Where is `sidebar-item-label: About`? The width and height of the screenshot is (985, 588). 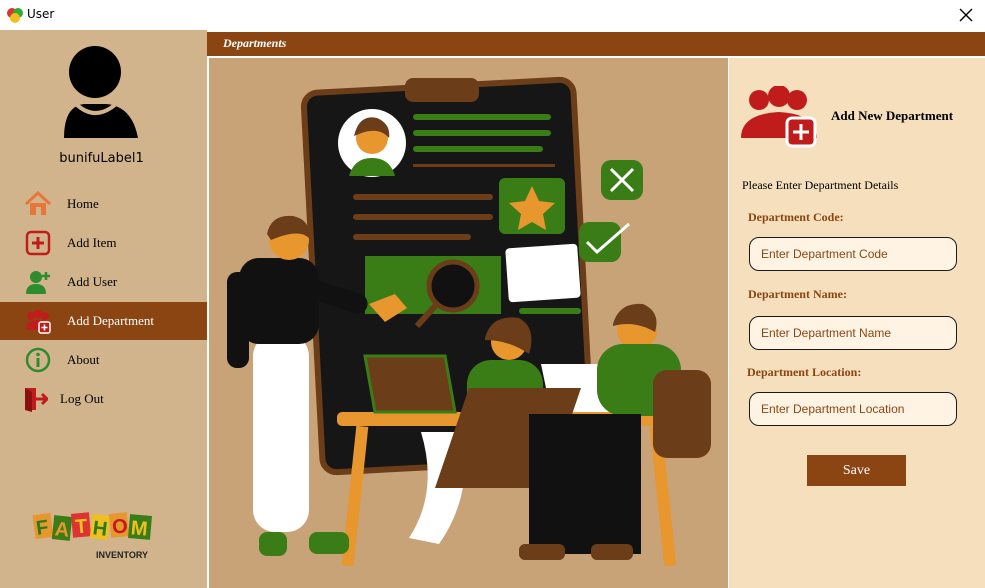 sidebar-item-label: About is located at coordinates (83, 359).